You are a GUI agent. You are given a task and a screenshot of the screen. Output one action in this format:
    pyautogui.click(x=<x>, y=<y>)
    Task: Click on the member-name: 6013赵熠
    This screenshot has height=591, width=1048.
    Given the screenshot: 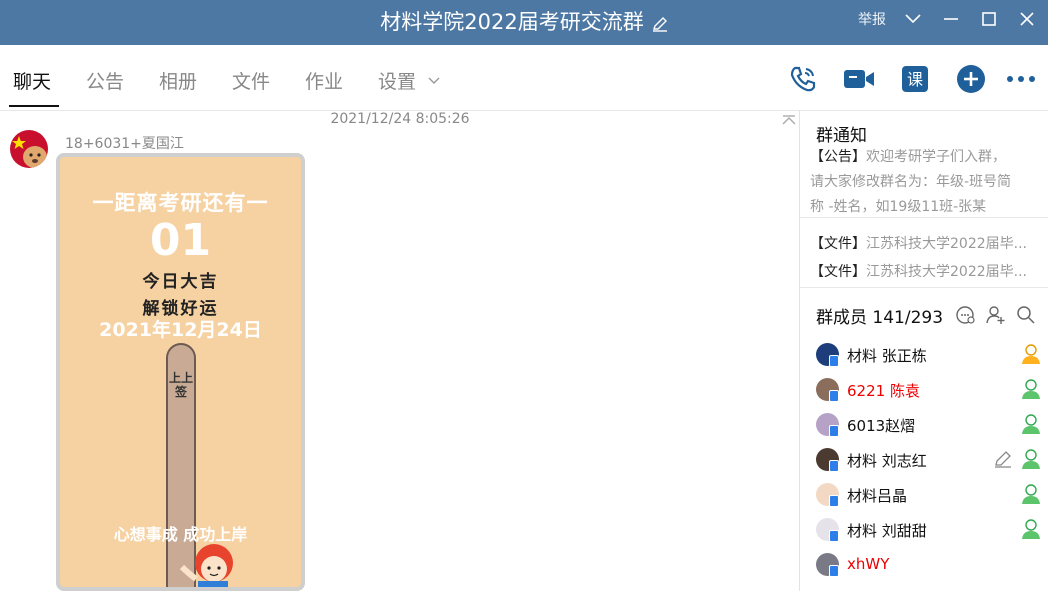 What is the action you would take?
    pyautogui.click(x=881, y=426)
    